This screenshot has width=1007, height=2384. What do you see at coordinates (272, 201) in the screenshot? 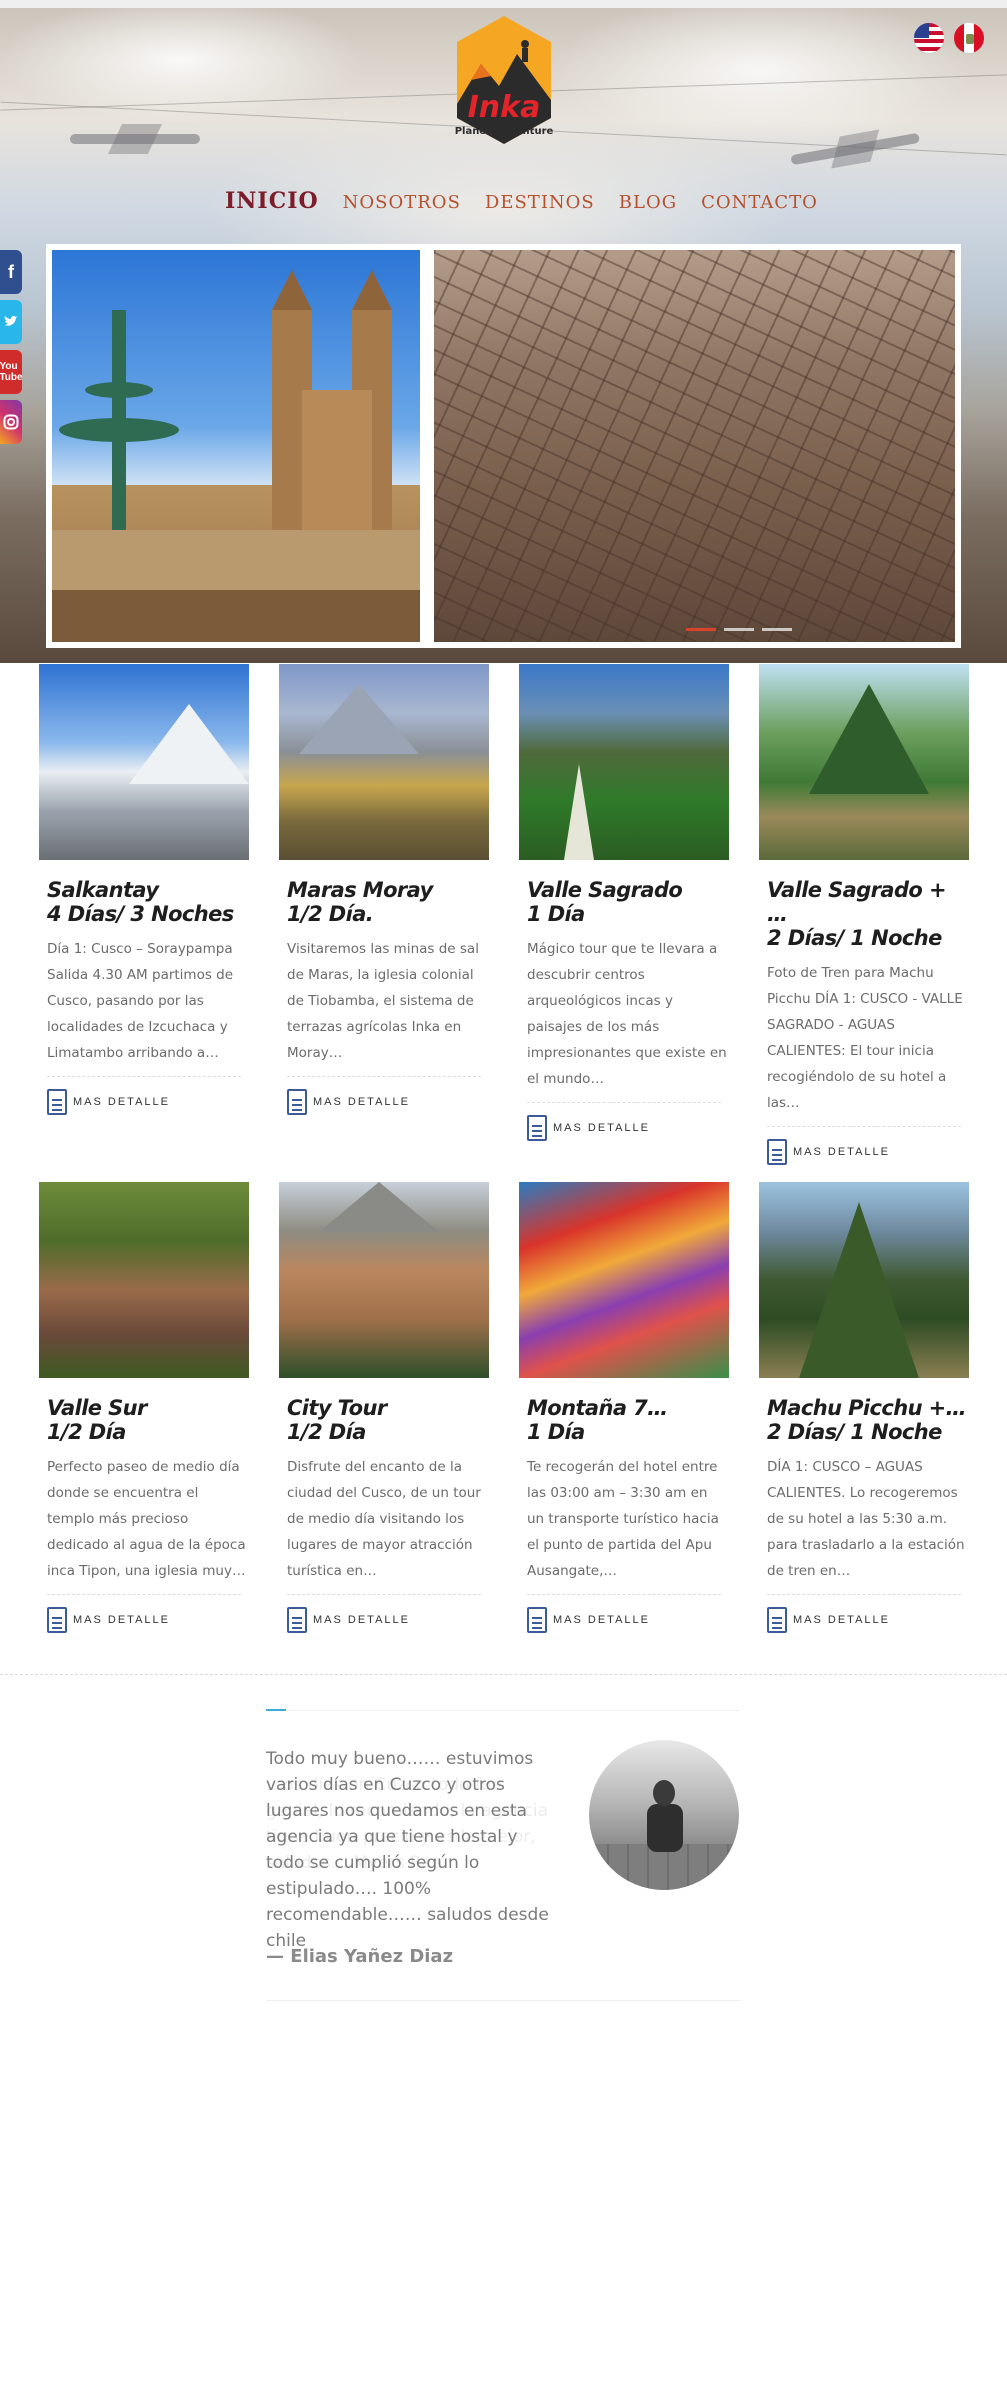
I see `nav-inicio: INICIO` at bounding box center [272, 201].